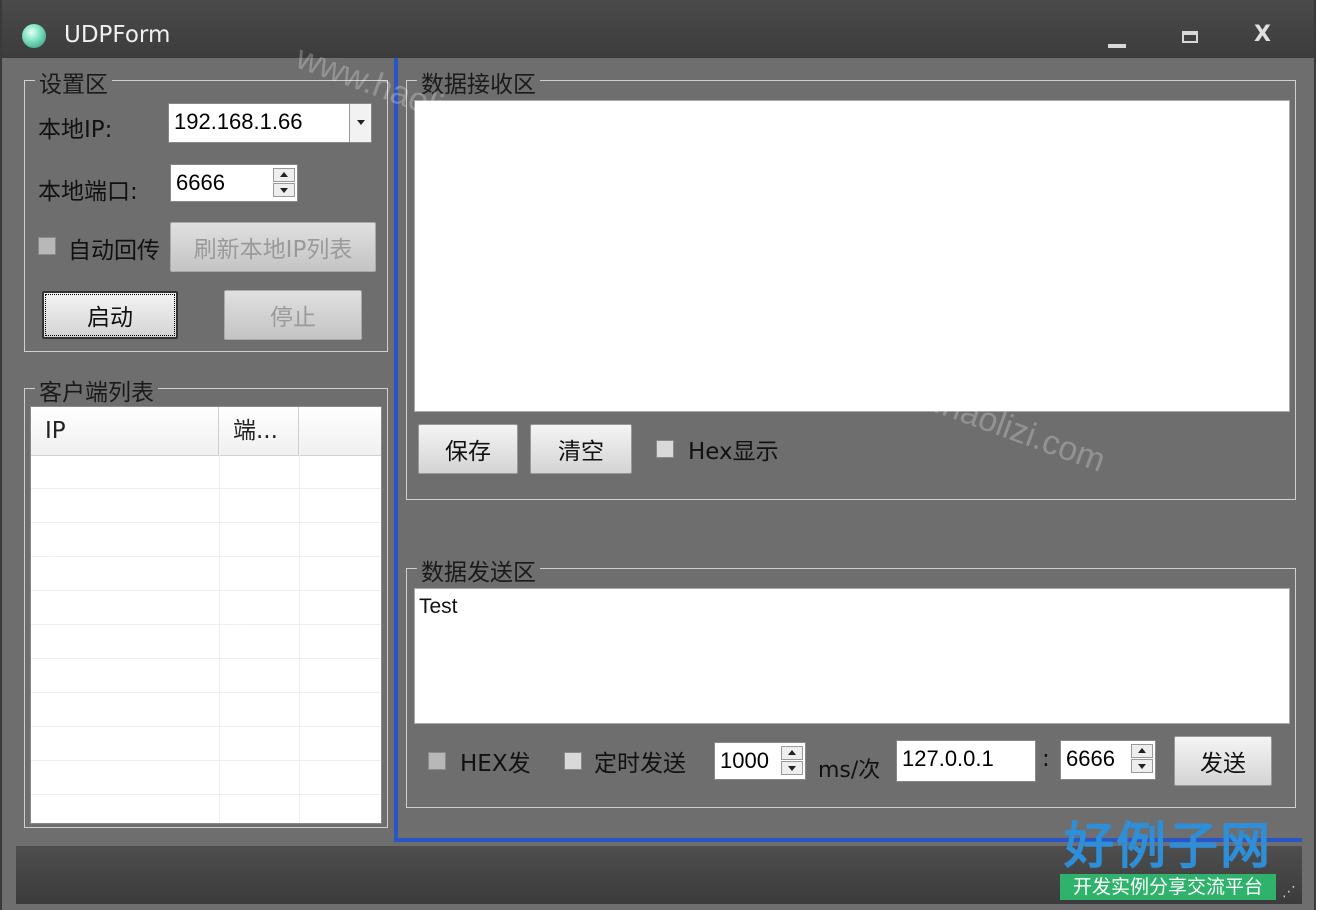 This screenshot has height=910, width=1322. Describe the element at coordinates (581, 449) in the screenshot. I see `clear-button: 清空` at that location.